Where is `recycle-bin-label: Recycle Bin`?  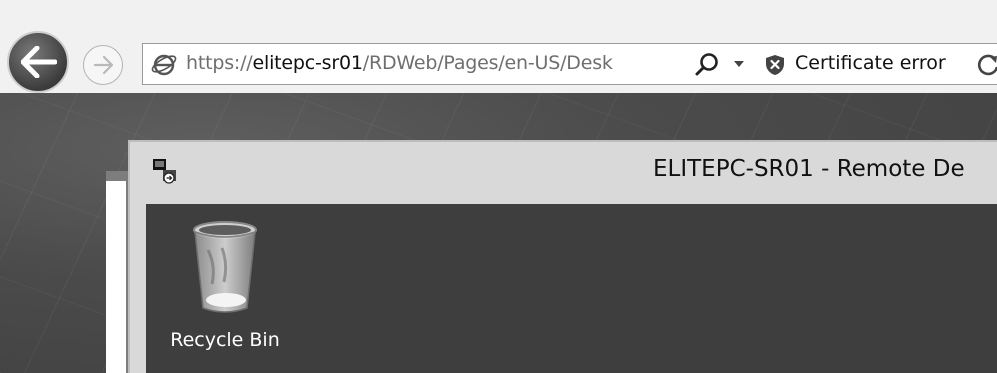
recycle-bin-label: Recycle Bin is located at coordinates (225, 340).